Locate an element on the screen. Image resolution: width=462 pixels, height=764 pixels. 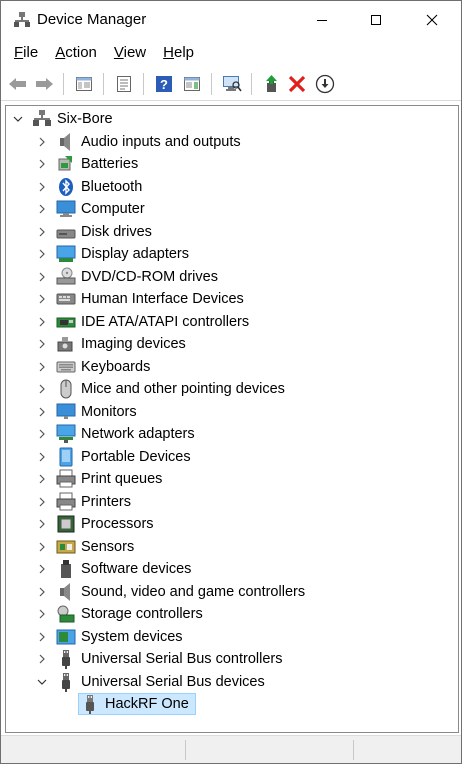
status-divider is located at coordinates (185, 750).